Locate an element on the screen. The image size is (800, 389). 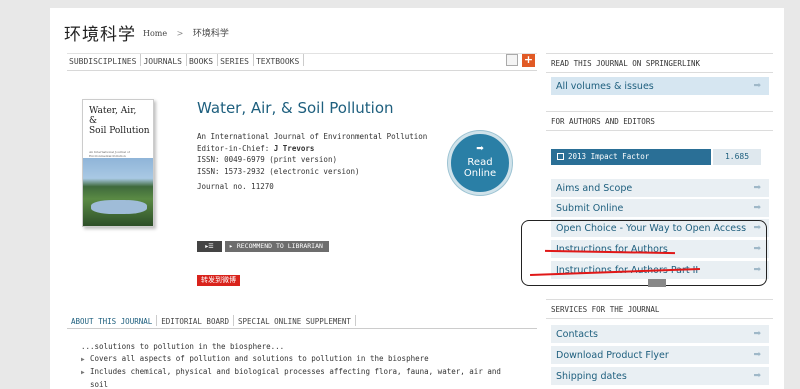
impact-factor-label: 2013 Impact Factor is located at coordinates (631, 157).